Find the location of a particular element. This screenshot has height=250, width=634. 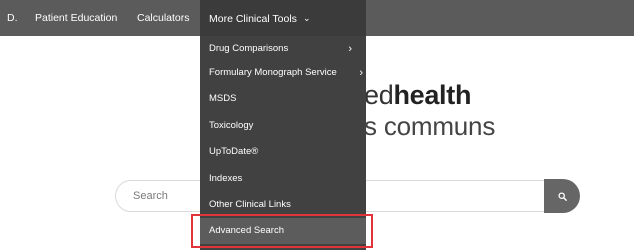

menu-item-toxicology: Toxicology is located at coordinates (283, 126).